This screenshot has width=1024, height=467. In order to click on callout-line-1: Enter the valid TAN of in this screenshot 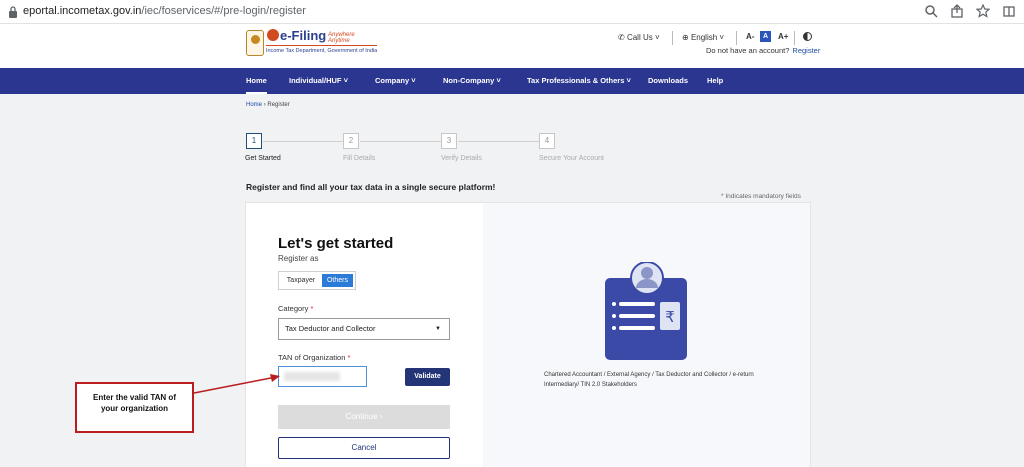, I will do `click(134, 397)`.